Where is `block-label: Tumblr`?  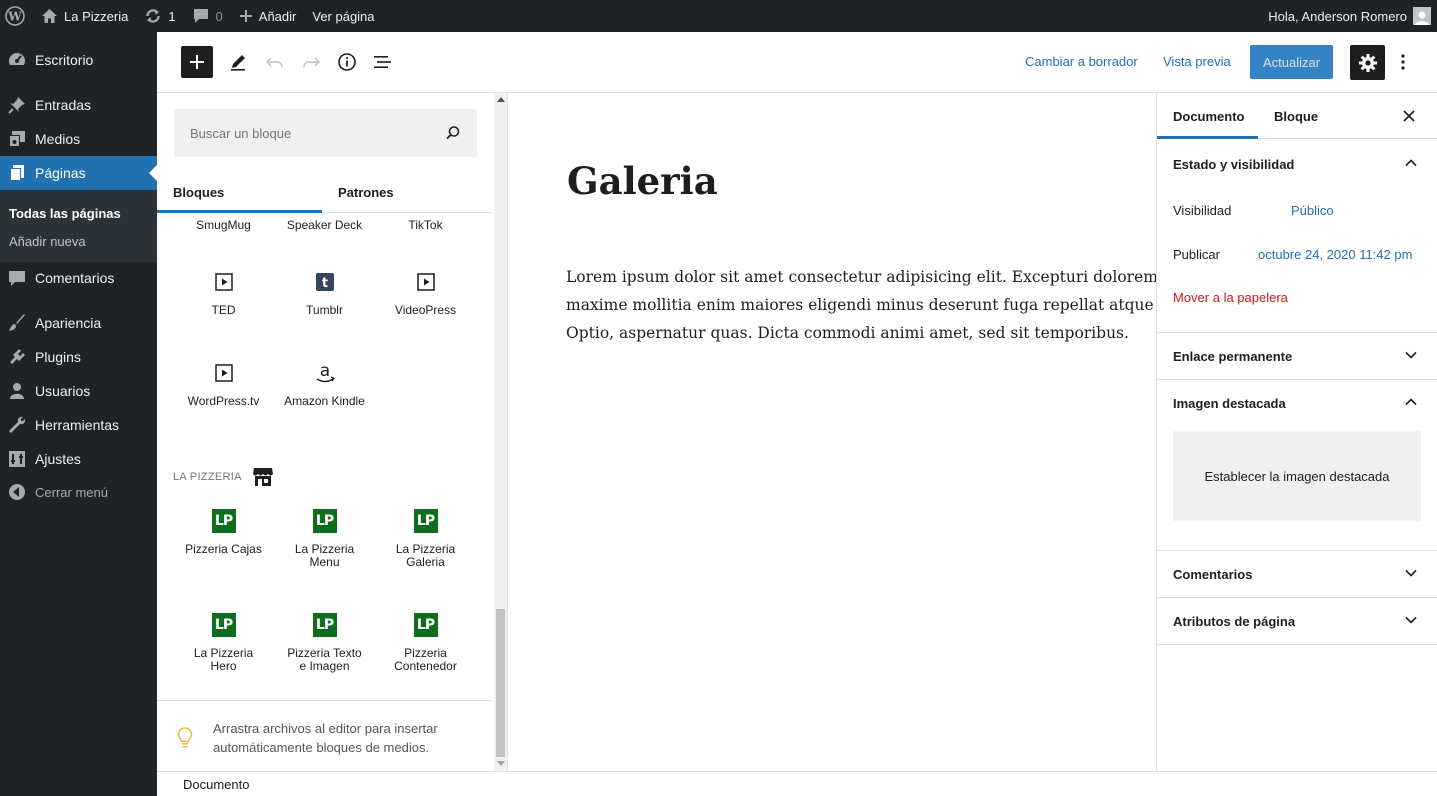 block-label: Tumblr is located at coordinates (324, 310).